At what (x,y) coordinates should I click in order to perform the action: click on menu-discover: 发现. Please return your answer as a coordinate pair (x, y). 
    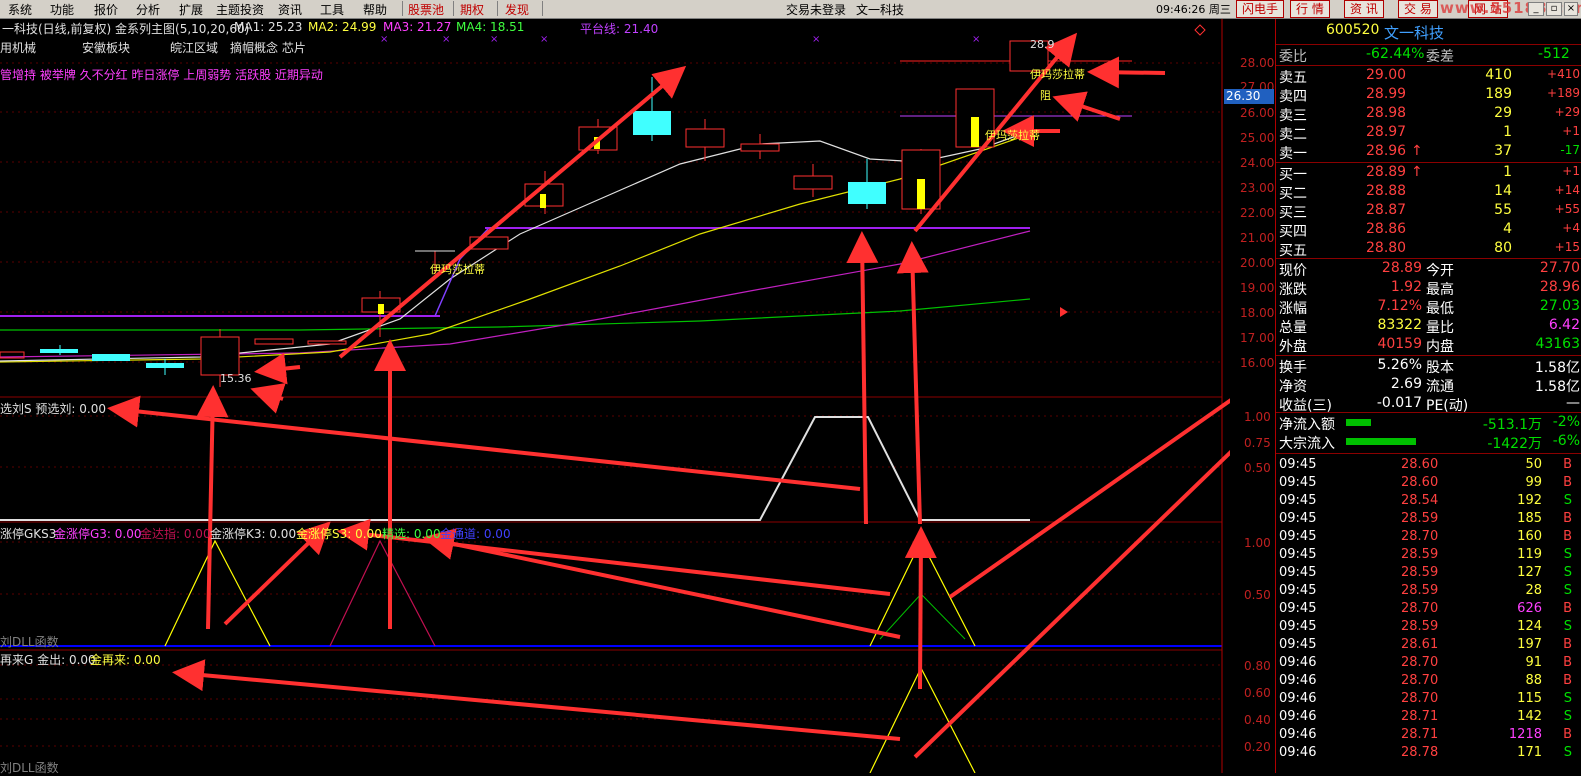
    Looking at the image, I should click on (517, 9).